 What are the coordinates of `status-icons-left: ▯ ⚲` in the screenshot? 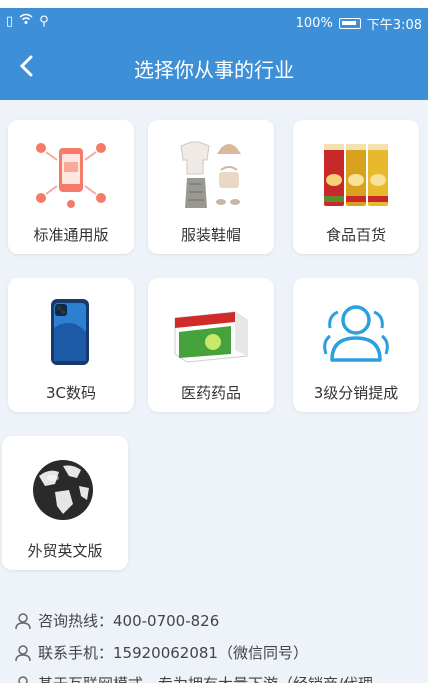 It's located at (27, 21).